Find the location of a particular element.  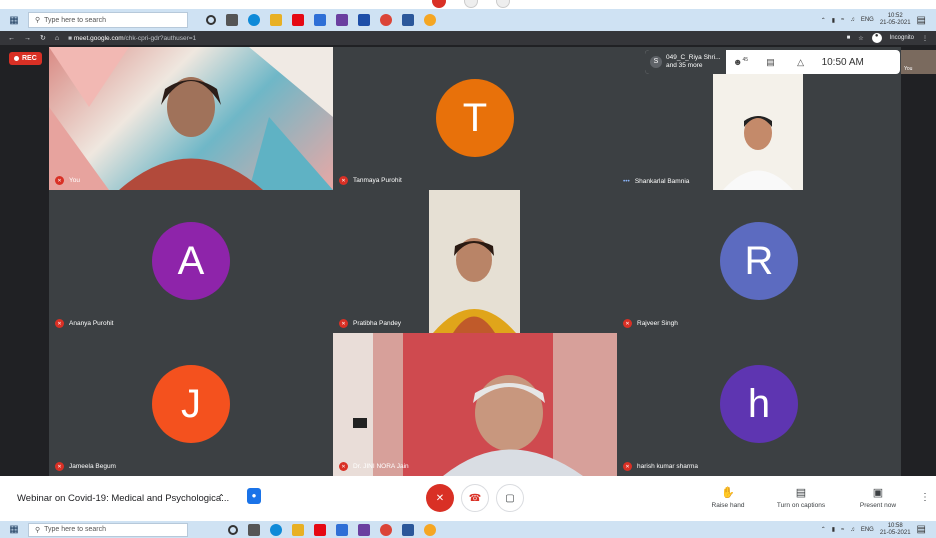

search-placeholder: Type here to search is located at coordinates (75, 20).